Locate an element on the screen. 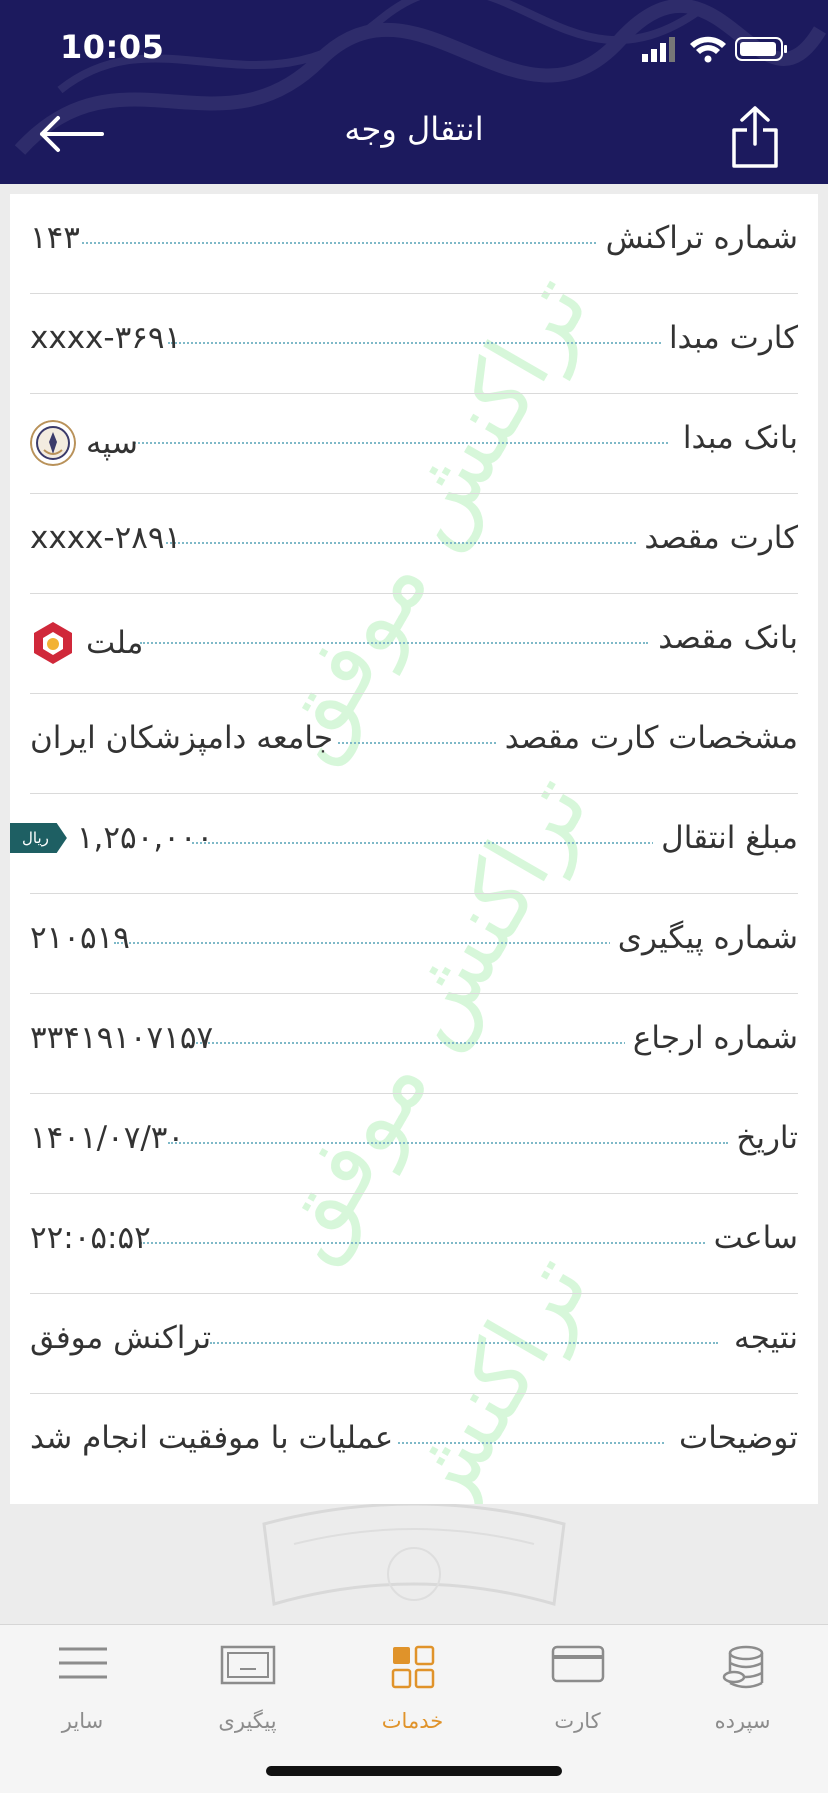  menu-lines-icon is located at coordinates (82, 1663).